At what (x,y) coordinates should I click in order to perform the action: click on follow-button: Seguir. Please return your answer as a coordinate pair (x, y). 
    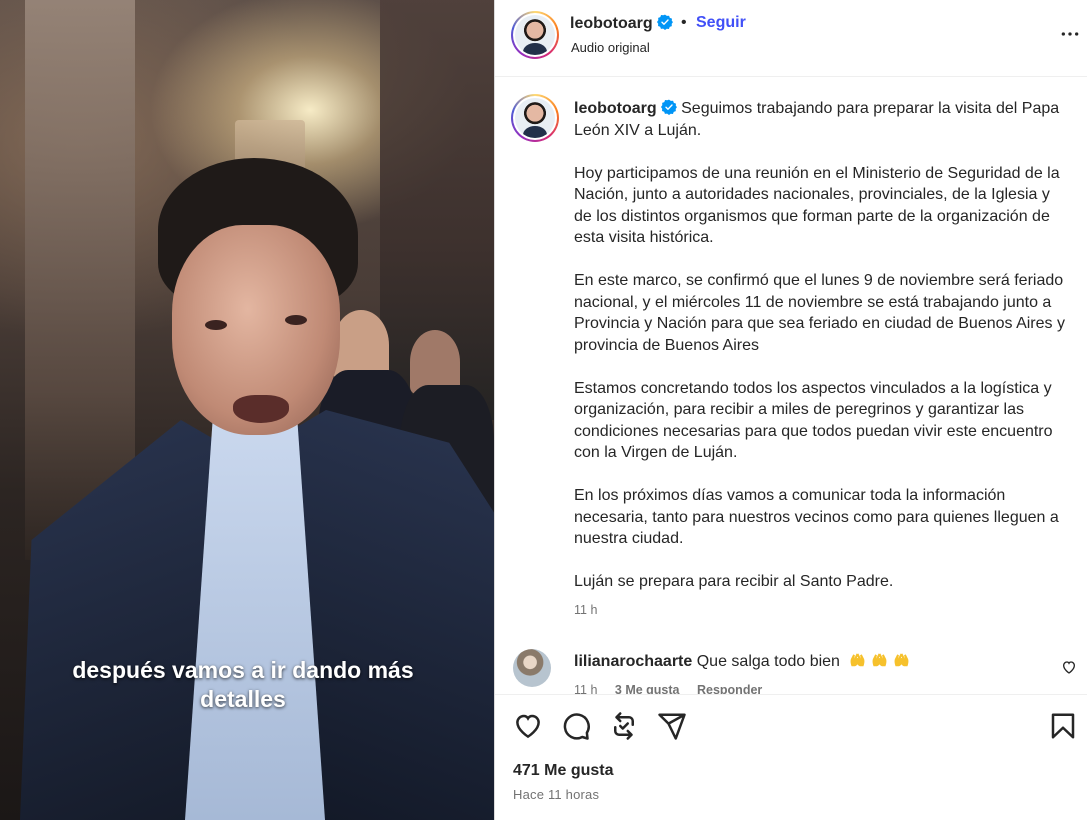
    Looking at the image, I should click on (721, 23).